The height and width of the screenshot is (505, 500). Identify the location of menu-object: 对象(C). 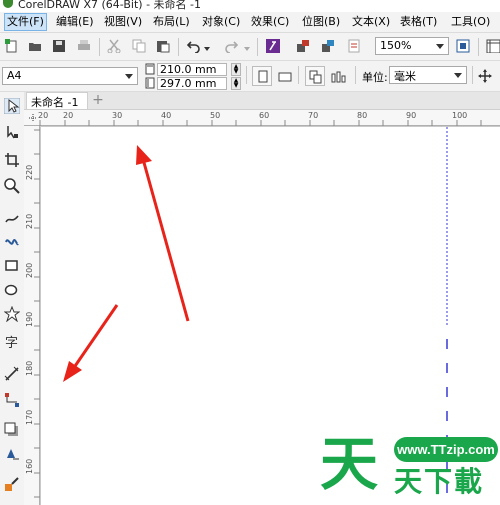
(221, 22).